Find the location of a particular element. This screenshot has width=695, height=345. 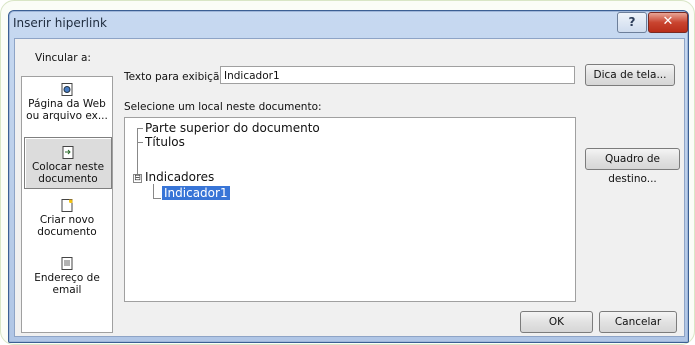

ok-button: OK is located at coordinates (556, 322).